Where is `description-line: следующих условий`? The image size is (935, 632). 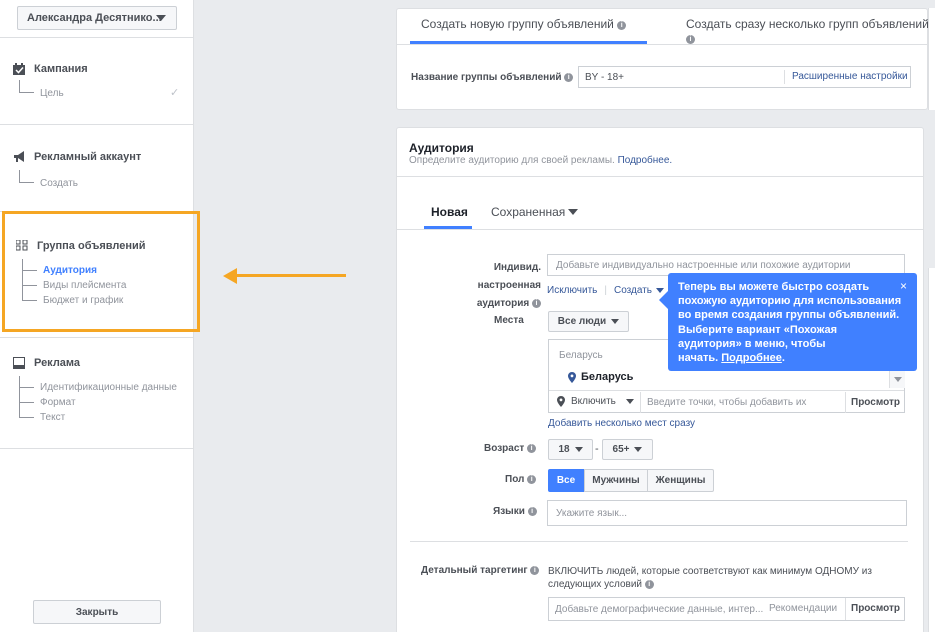
description-line: следующих условий is located at coordinates (595, 584).